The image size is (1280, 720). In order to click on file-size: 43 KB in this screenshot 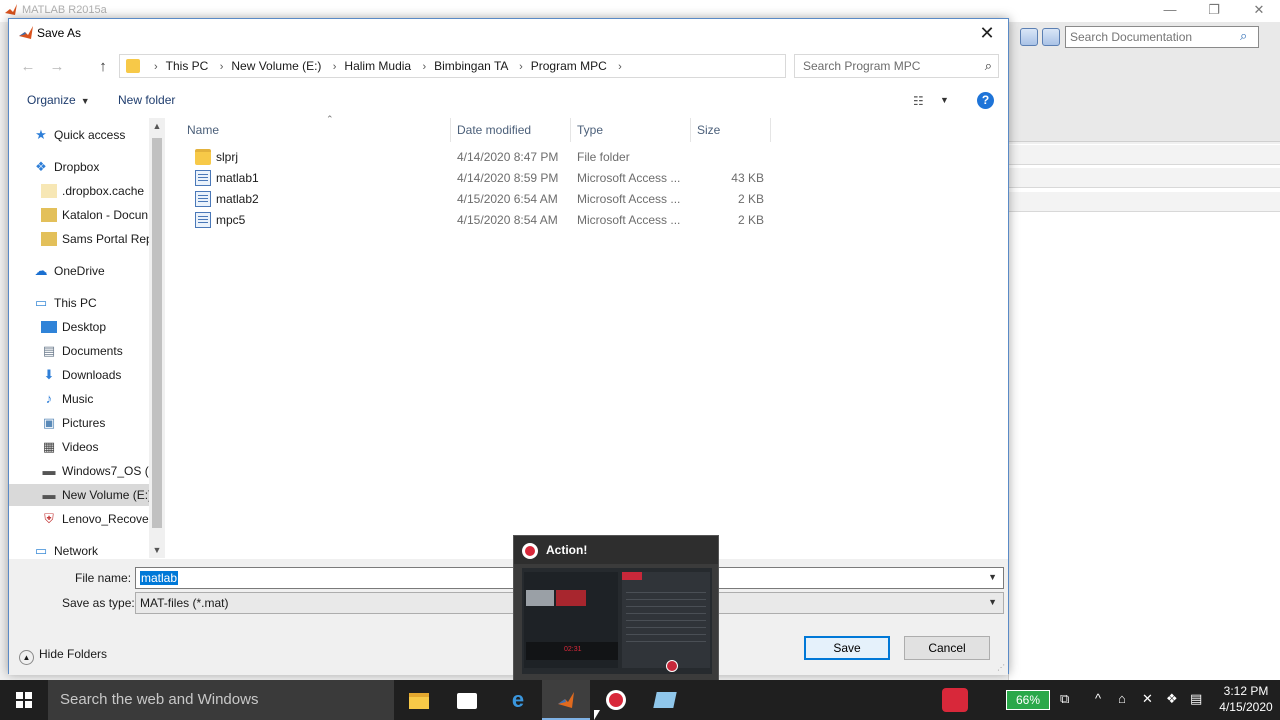, I will do `click(747, 178)`.